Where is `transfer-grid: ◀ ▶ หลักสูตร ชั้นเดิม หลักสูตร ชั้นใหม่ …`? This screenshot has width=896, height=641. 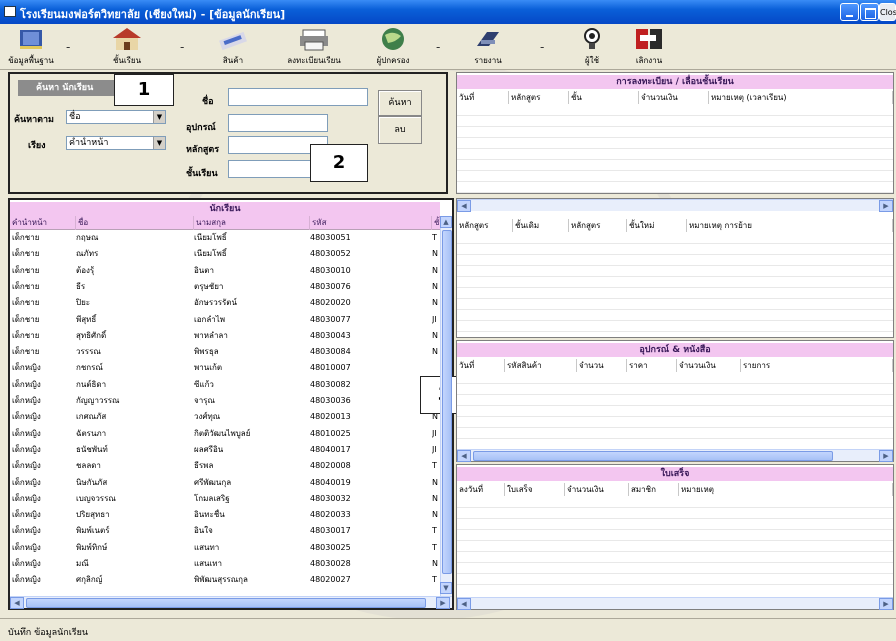
transfer-grid: ◀ ▶ หลักสูตร ชั้นเดิม หลักสูตร ชั้นใหม่ … is located at coordinates (675, 268).